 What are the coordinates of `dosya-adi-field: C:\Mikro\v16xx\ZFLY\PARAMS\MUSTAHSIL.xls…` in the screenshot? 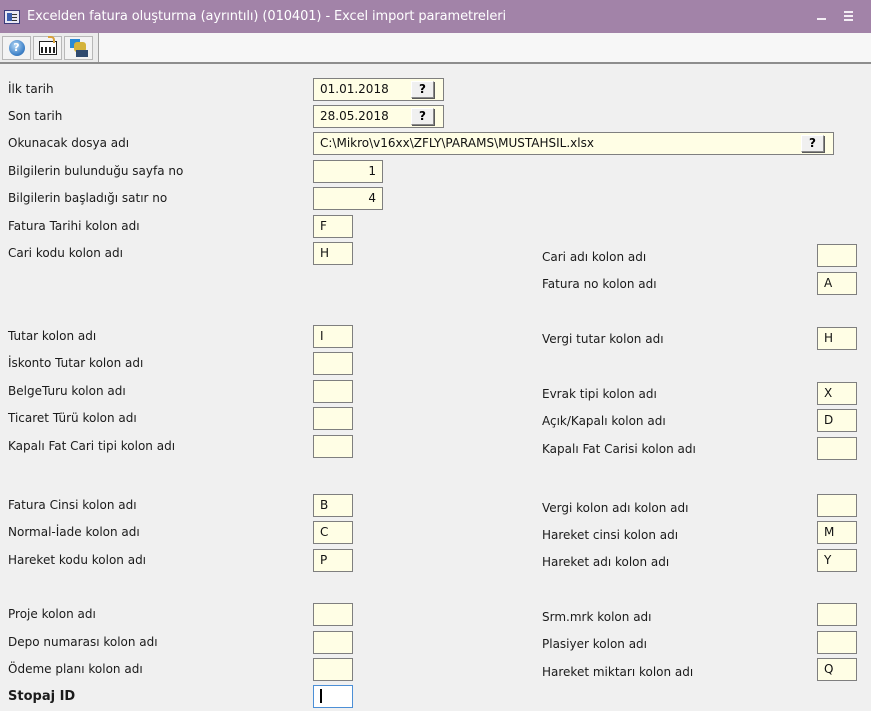 It's located at (573, 143).